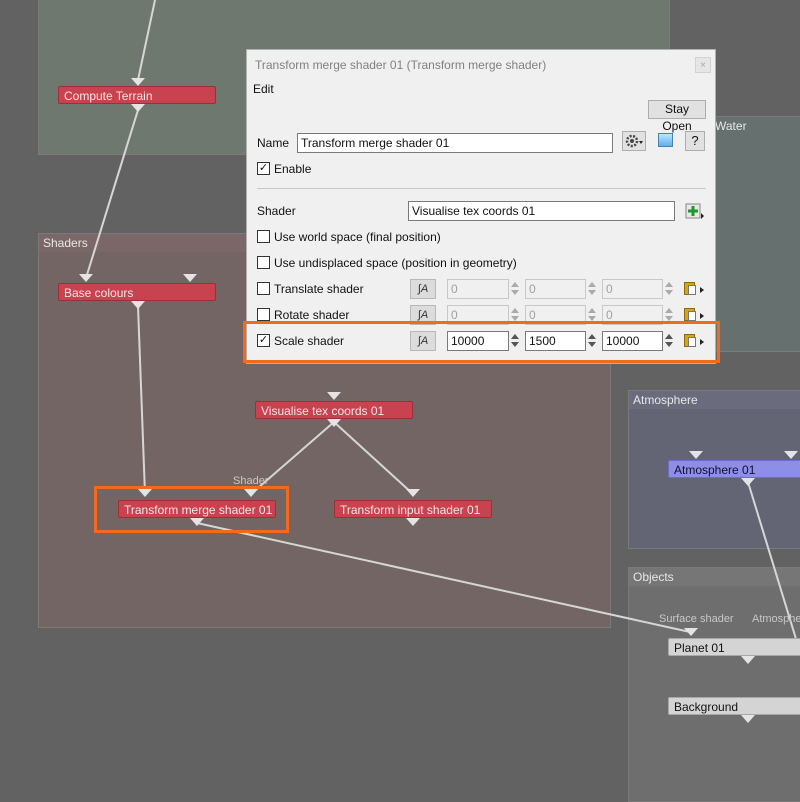 This screenshot has width=800, height=802. Describe the element at coordinates (634, 141) in the screenshot. I see `gear-icon` at that location.